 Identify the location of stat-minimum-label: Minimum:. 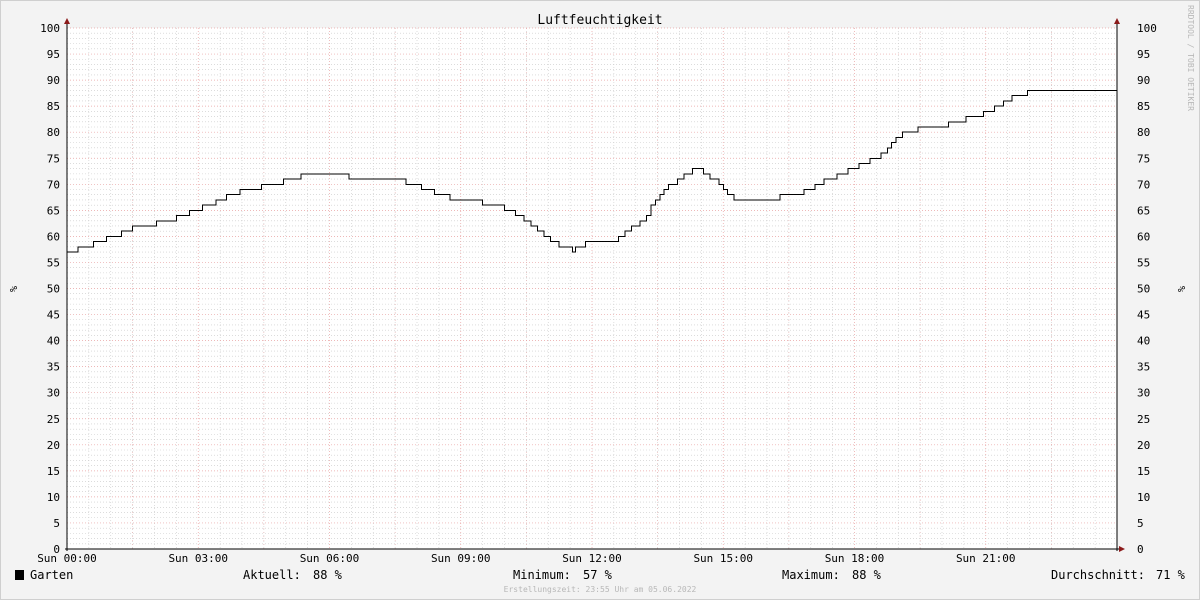
(542, 575).